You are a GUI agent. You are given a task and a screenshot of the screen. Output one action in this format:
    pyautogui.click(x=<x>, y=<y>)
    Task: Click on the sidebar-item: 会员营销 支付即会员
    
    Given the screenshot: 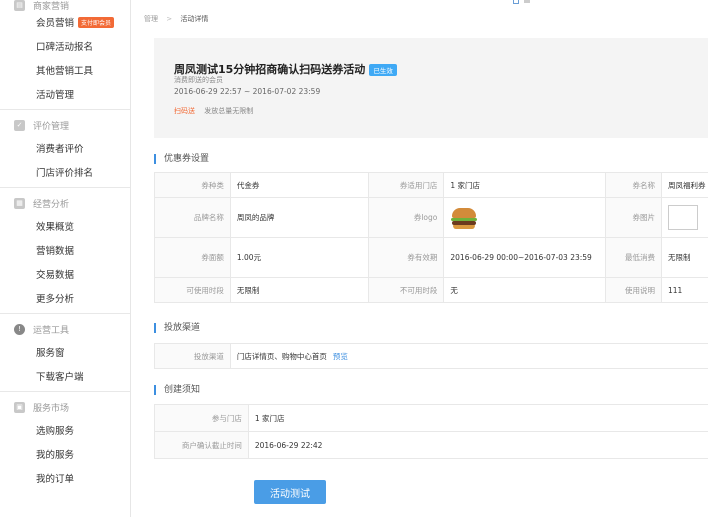 What is the action you would take?
    pyautogui.click(x=65, y=22)
    